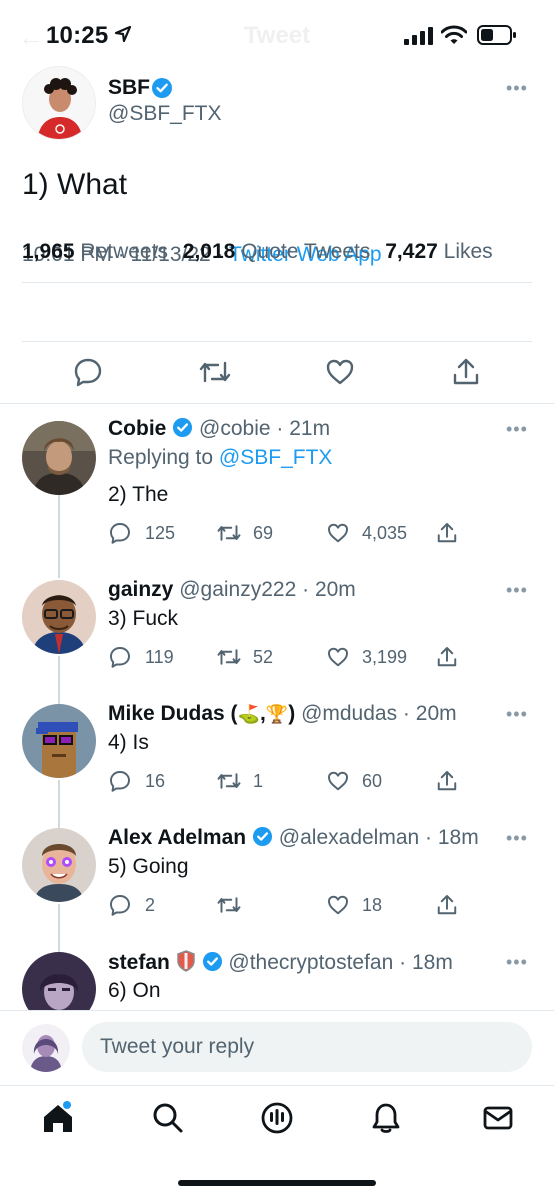 The image size is (554, 1200). What do you see at coordinates (498, 1118) in the screenshot?
I see `mail-icon` at bounding box center [498, 1118].